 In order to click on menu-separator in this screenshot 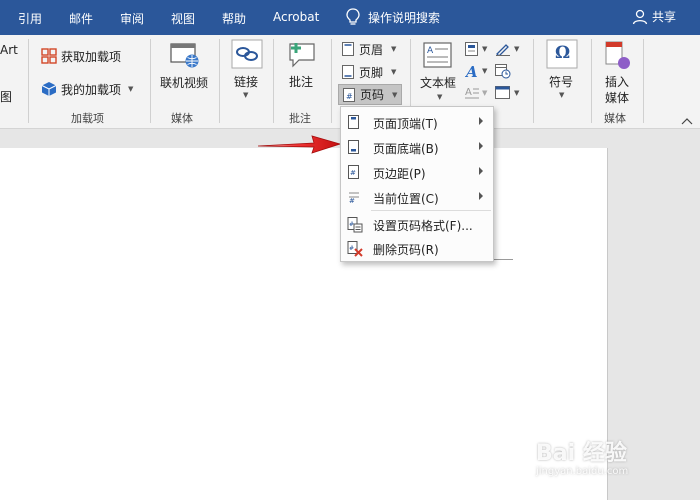, I will do `click(431, 210)`.